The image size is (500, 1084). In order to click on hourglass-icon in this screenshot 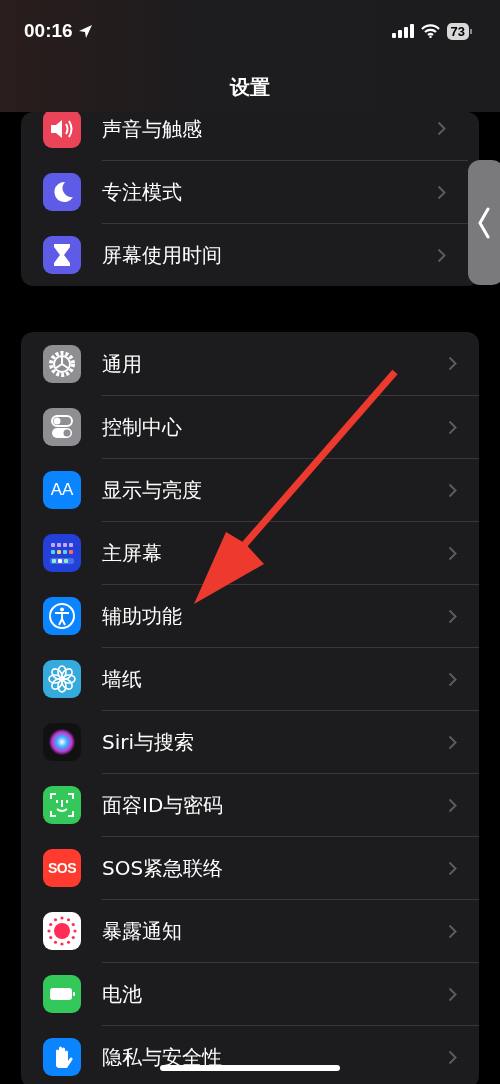, I will do `click(62, 254)`.